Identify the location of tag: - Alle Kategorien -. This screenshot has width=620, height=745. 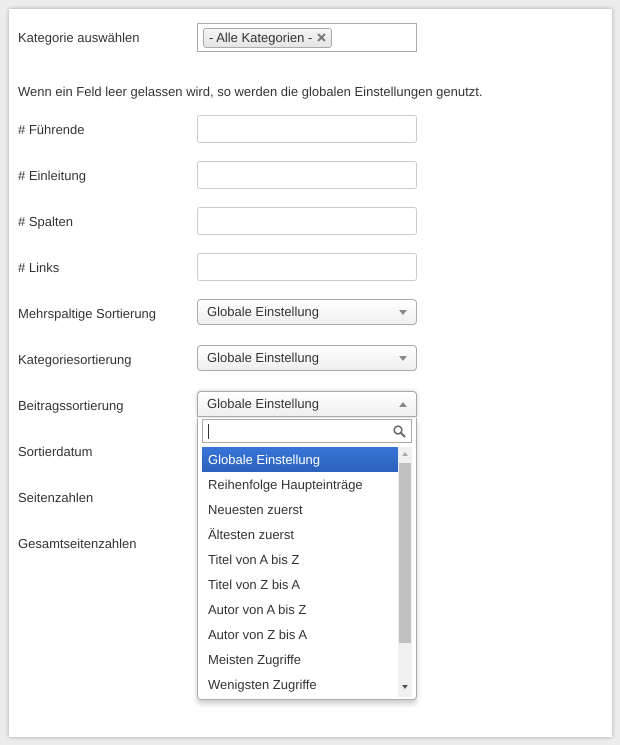
(267, 38).